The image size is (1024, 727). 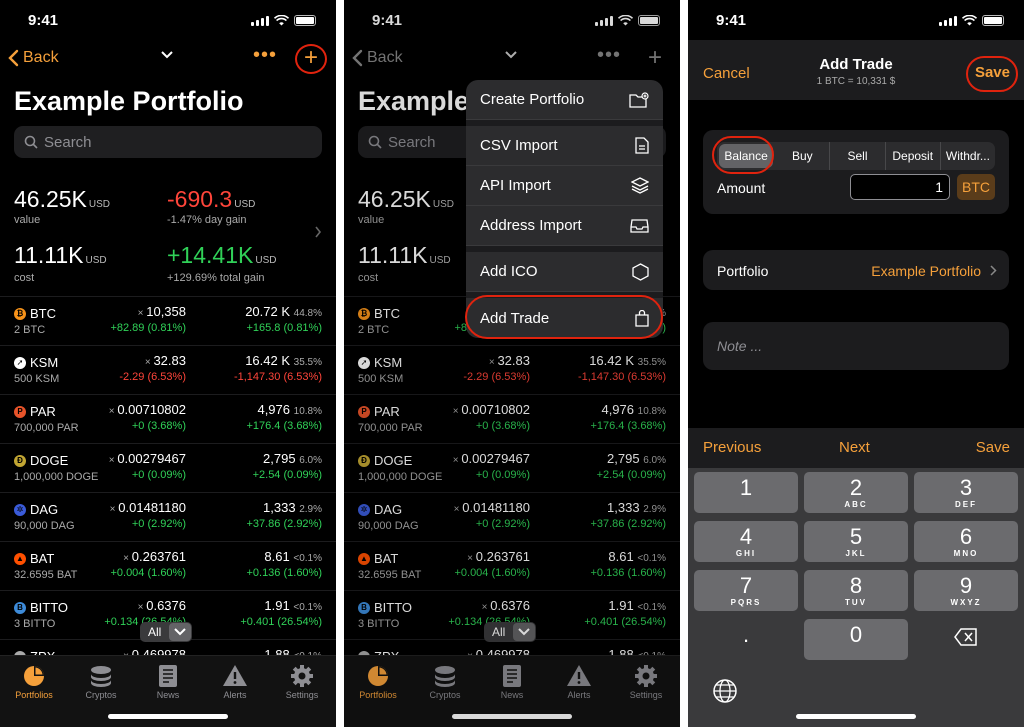 I want to click on numeric-keypad: 1 2 ABC 3 DEF 4 GHI 5 JKL 6 MNO 7 PQRS 8 TUV 9 WXYZ. 0, so click(x=856, y=597).